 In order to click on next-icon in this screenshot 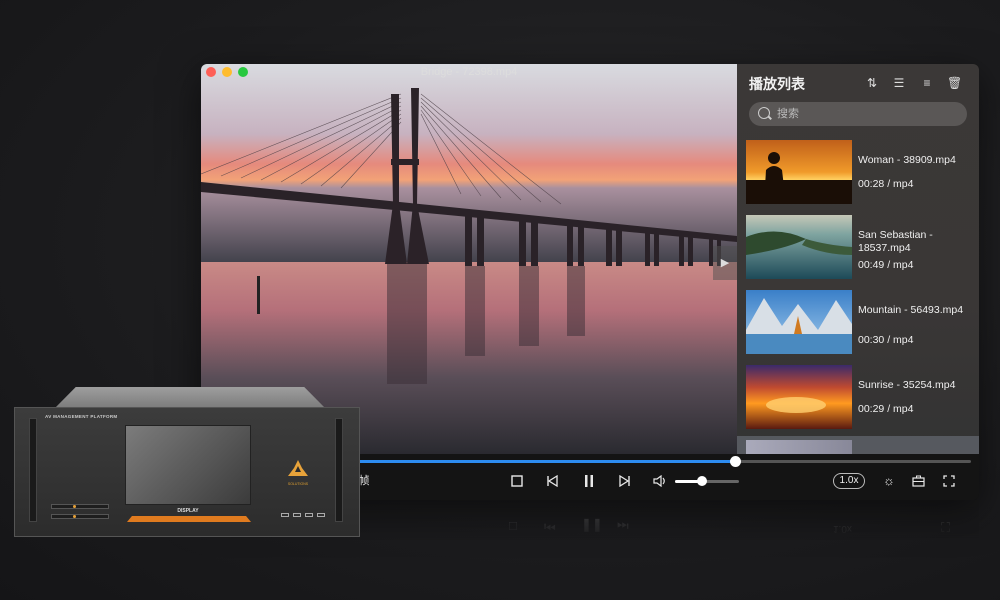, I will do `click(625, 481)`.